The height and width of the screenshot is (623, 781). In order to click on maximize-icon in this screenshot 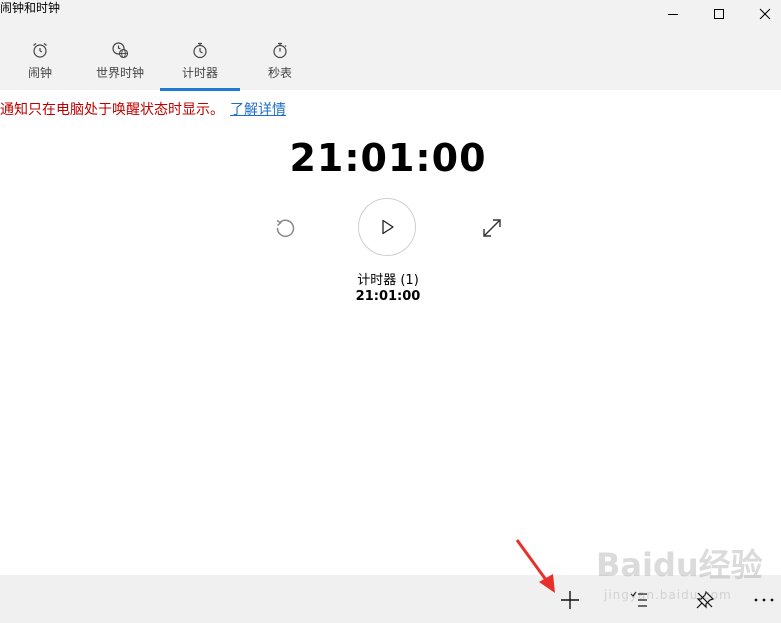, I will do `click(719, 14)`.